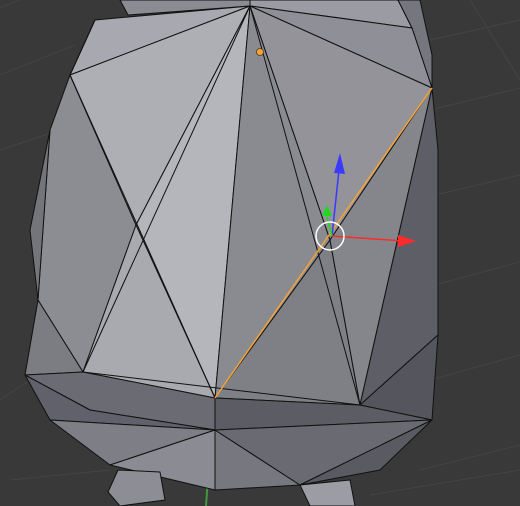  What do you see at coordinates (260, 52) in the screenshot?
I see `selected-vertex` at bounding box center [260, 52].